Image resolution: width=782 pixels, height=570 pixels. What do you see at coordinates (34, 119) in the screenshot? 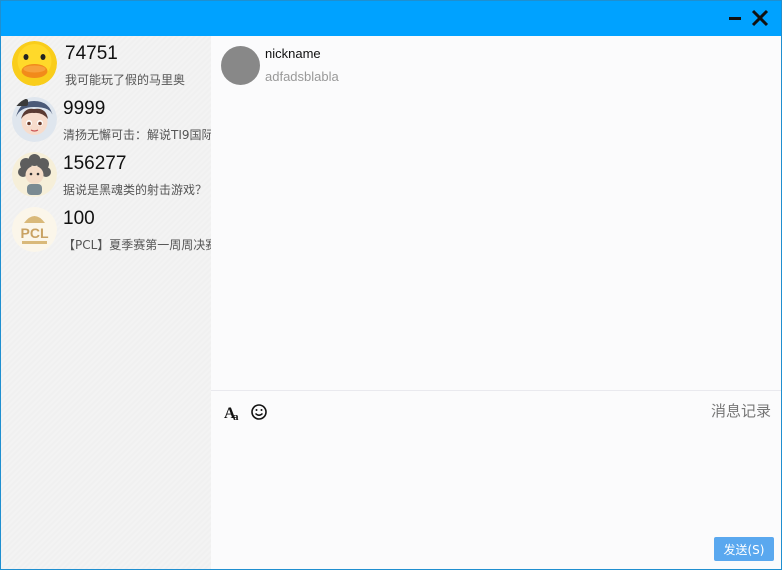
I see `anime-character-avatar` at bounding box center [34, 119].